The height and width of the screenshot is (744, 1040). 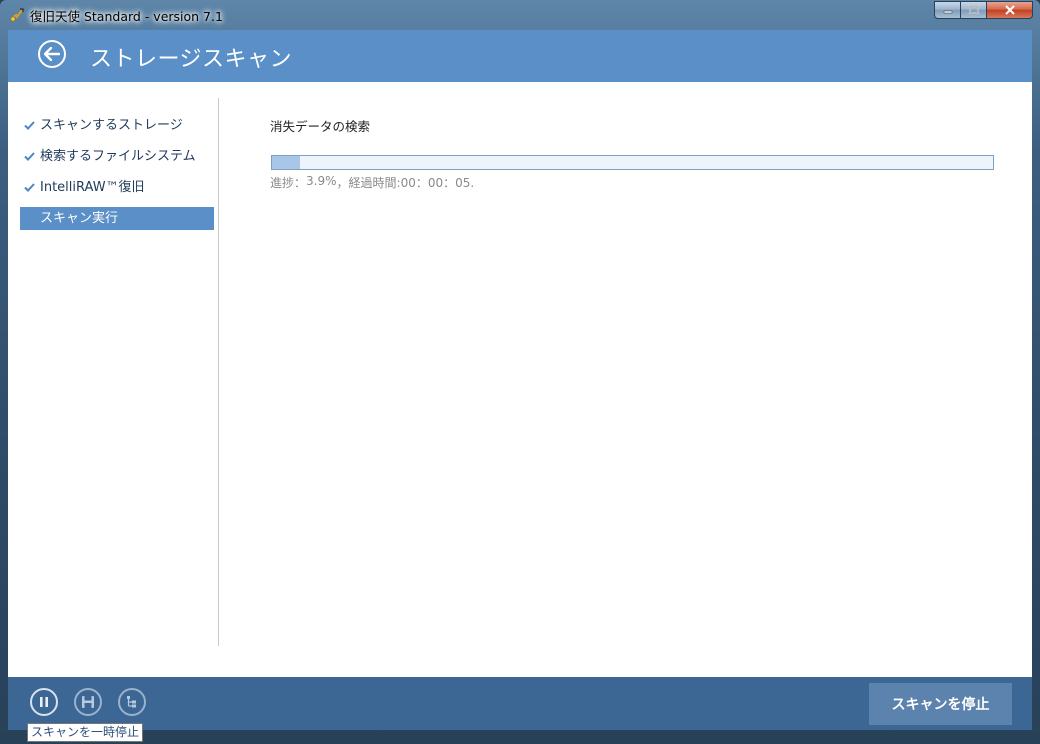 What do you see at coordinates (286, 162) in the screenshot?
I see `progress-fill` at bounding box center [286, 162].